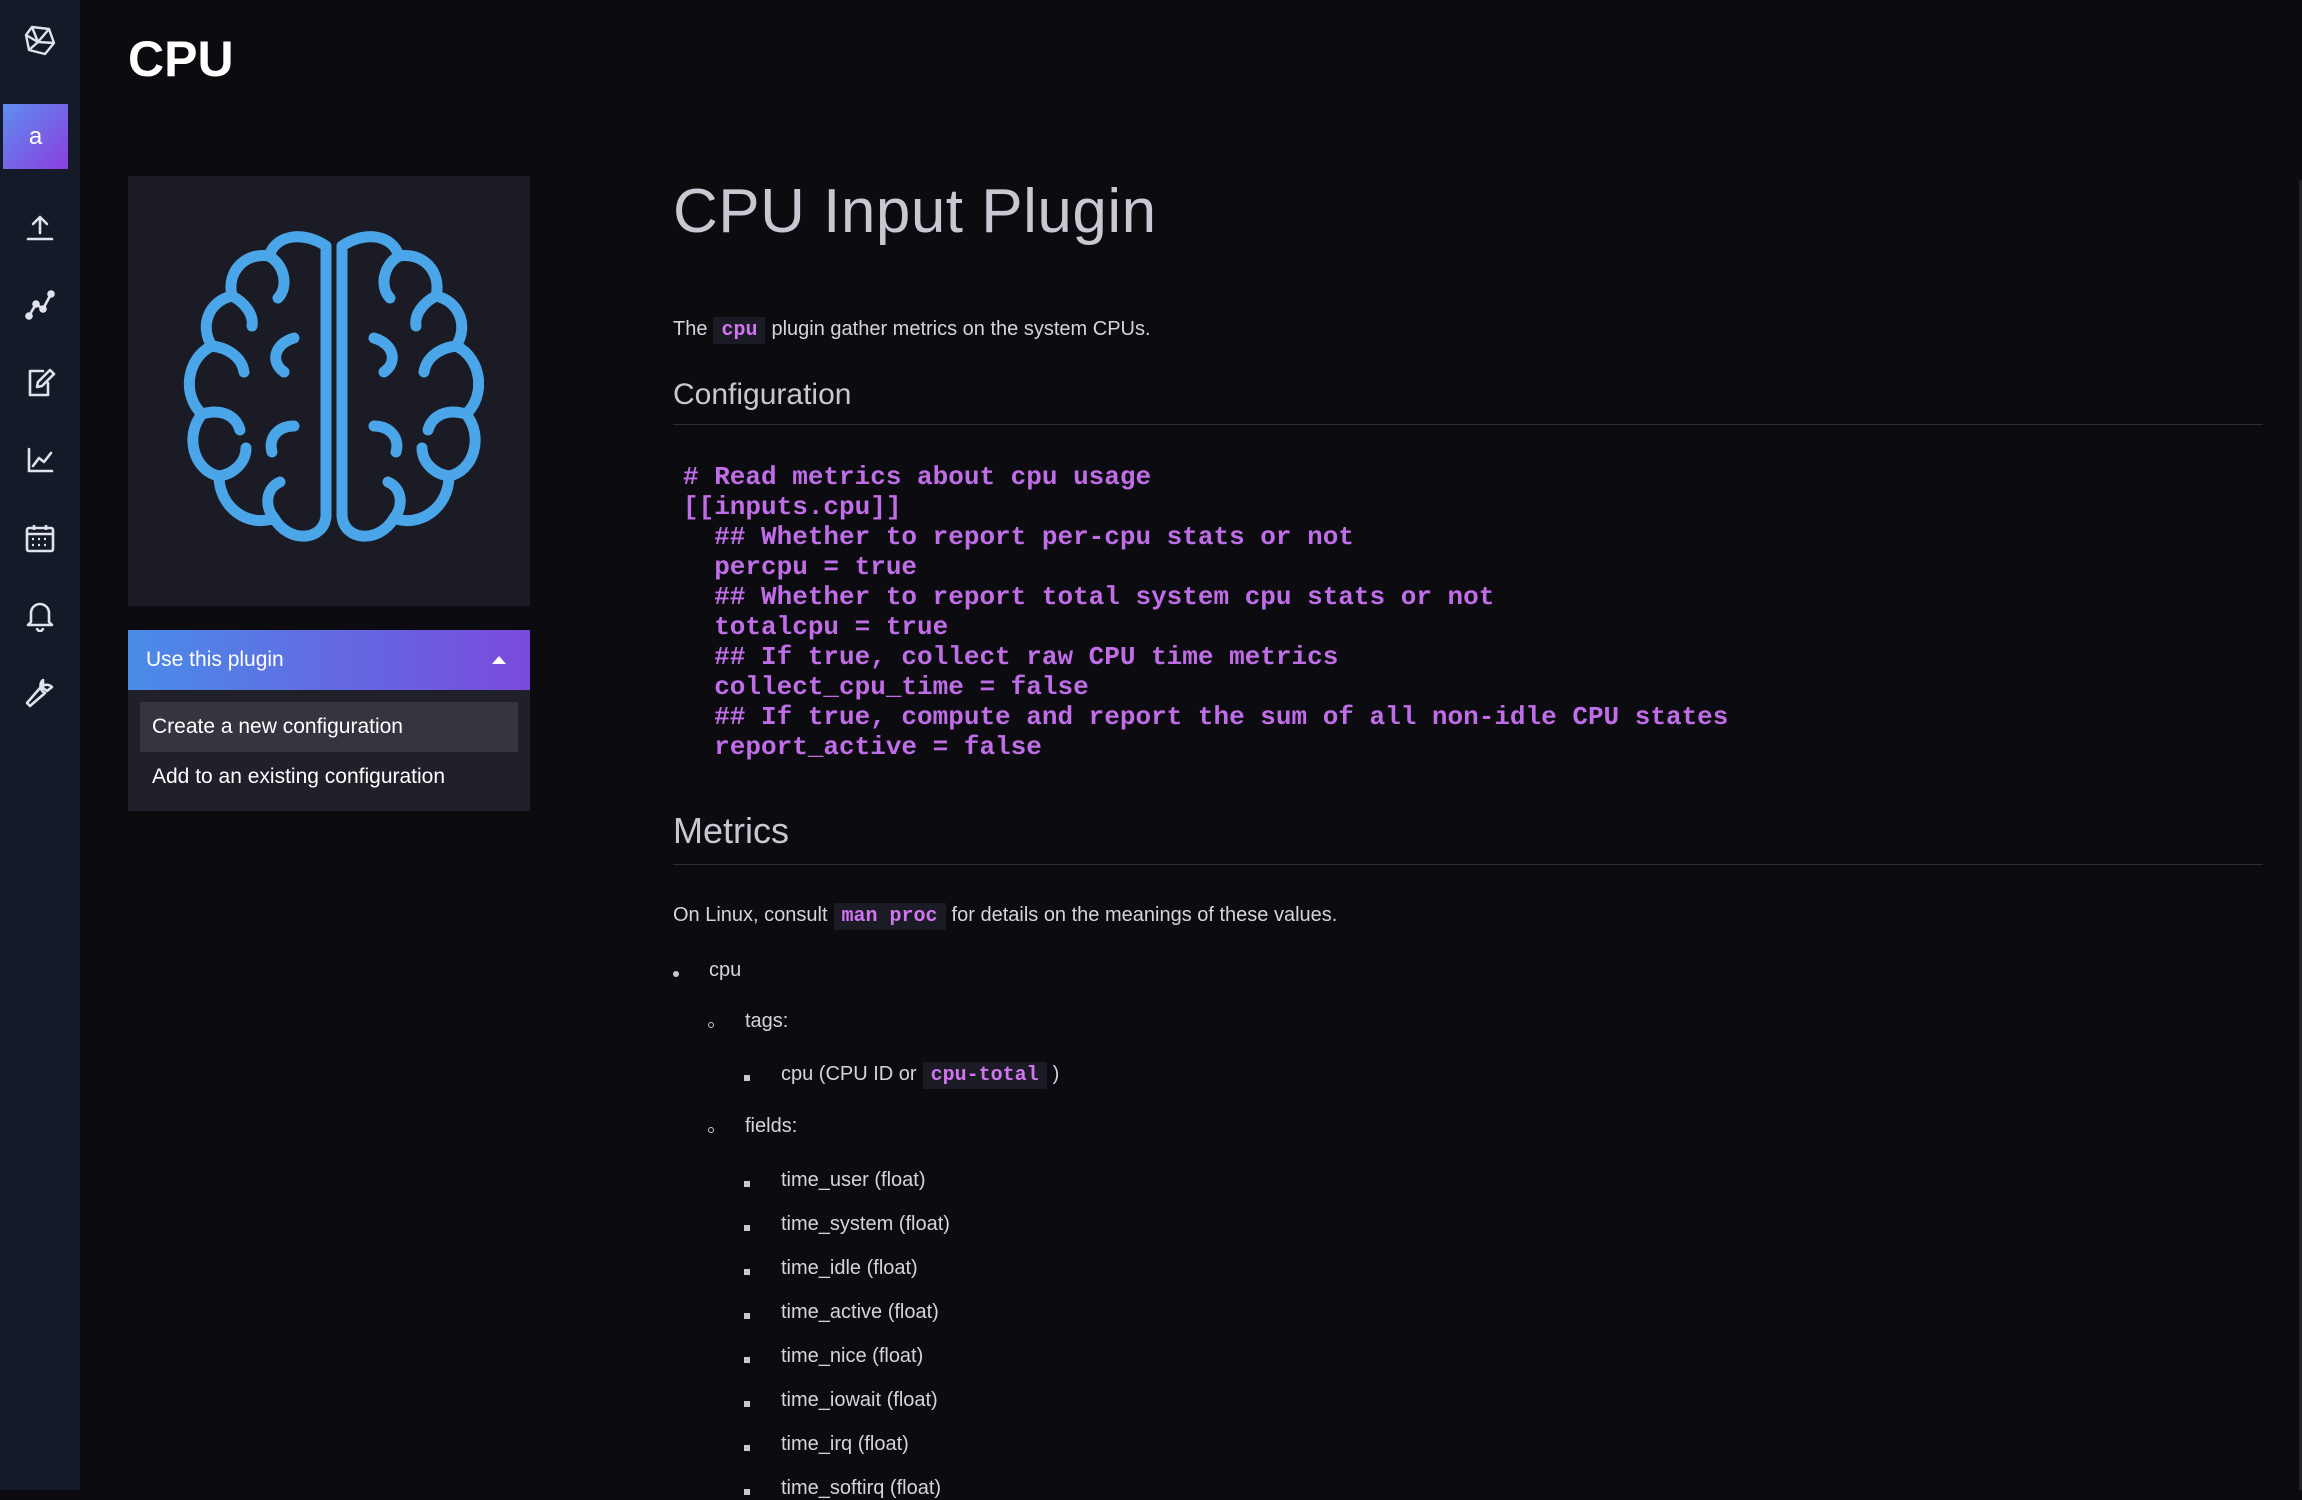  Describe the element at coordinates (333, 386) in the screenshot. I see `brain-icon` at that location.